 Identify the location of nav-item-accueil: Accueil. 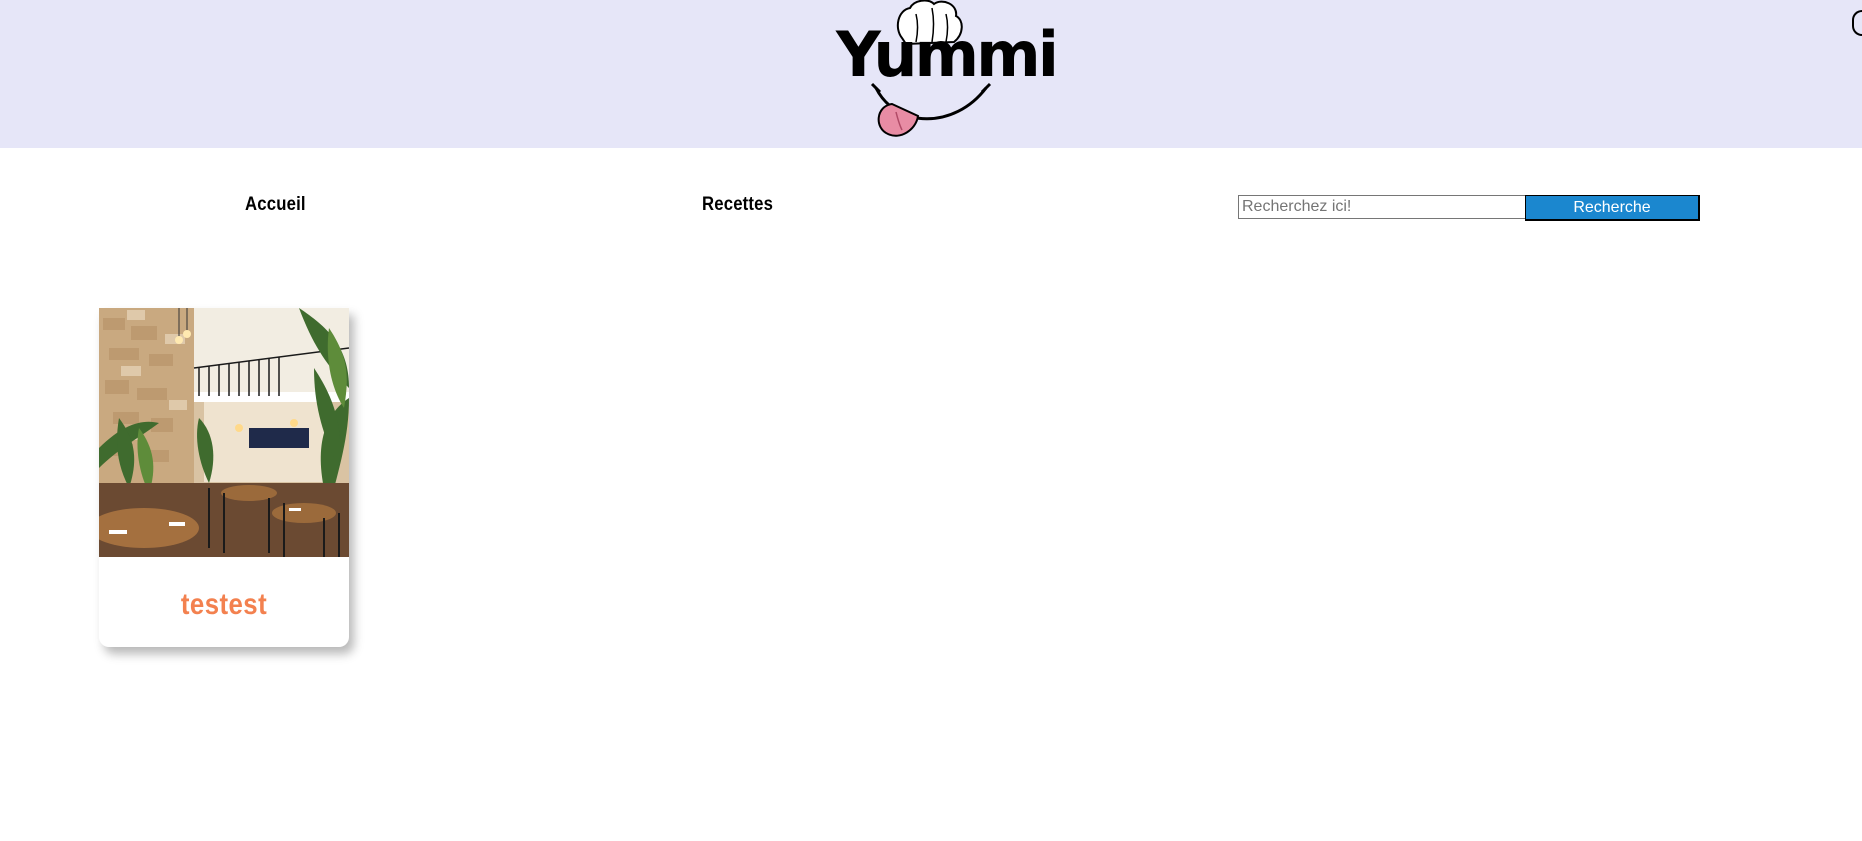
(275, 205).